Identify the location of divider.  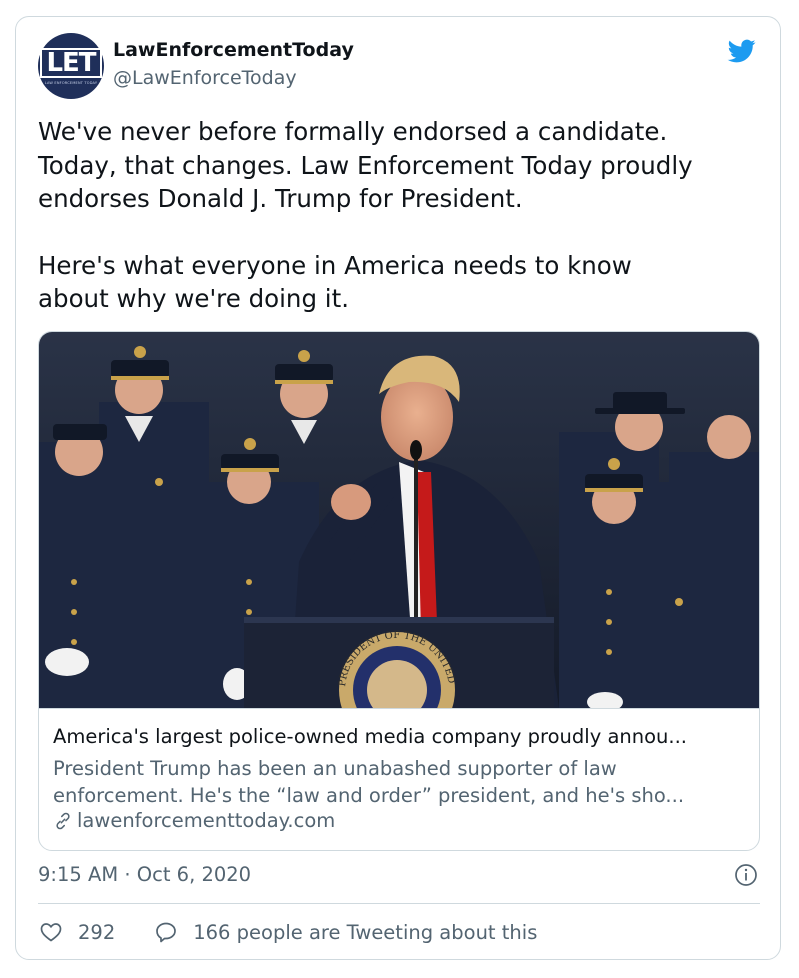
(399, 903).